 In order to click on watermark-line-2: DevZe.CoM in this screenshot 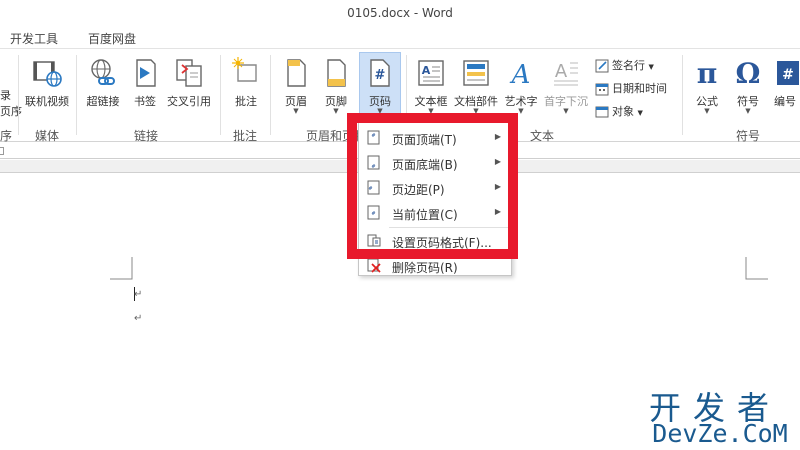, I will do `click(720, 433)`.